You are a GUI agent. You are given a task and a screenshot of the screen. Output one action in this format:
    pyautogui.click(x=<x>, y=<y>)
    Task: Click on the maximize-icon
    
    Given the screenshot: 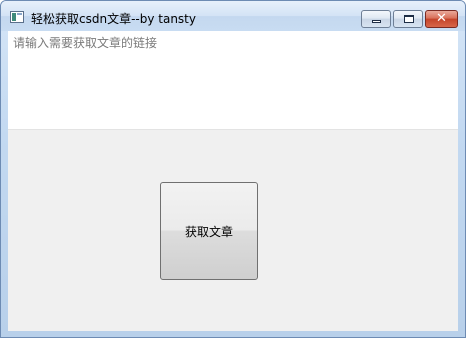 What is the action you would take?
    pyautogui.click(x=409, y=19)
    